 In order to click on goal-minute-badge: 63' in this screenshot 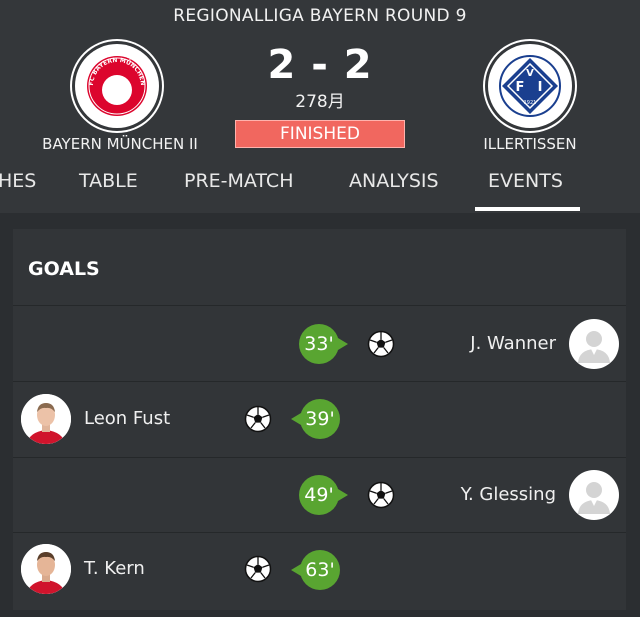, I will do `click(315, 570)`.